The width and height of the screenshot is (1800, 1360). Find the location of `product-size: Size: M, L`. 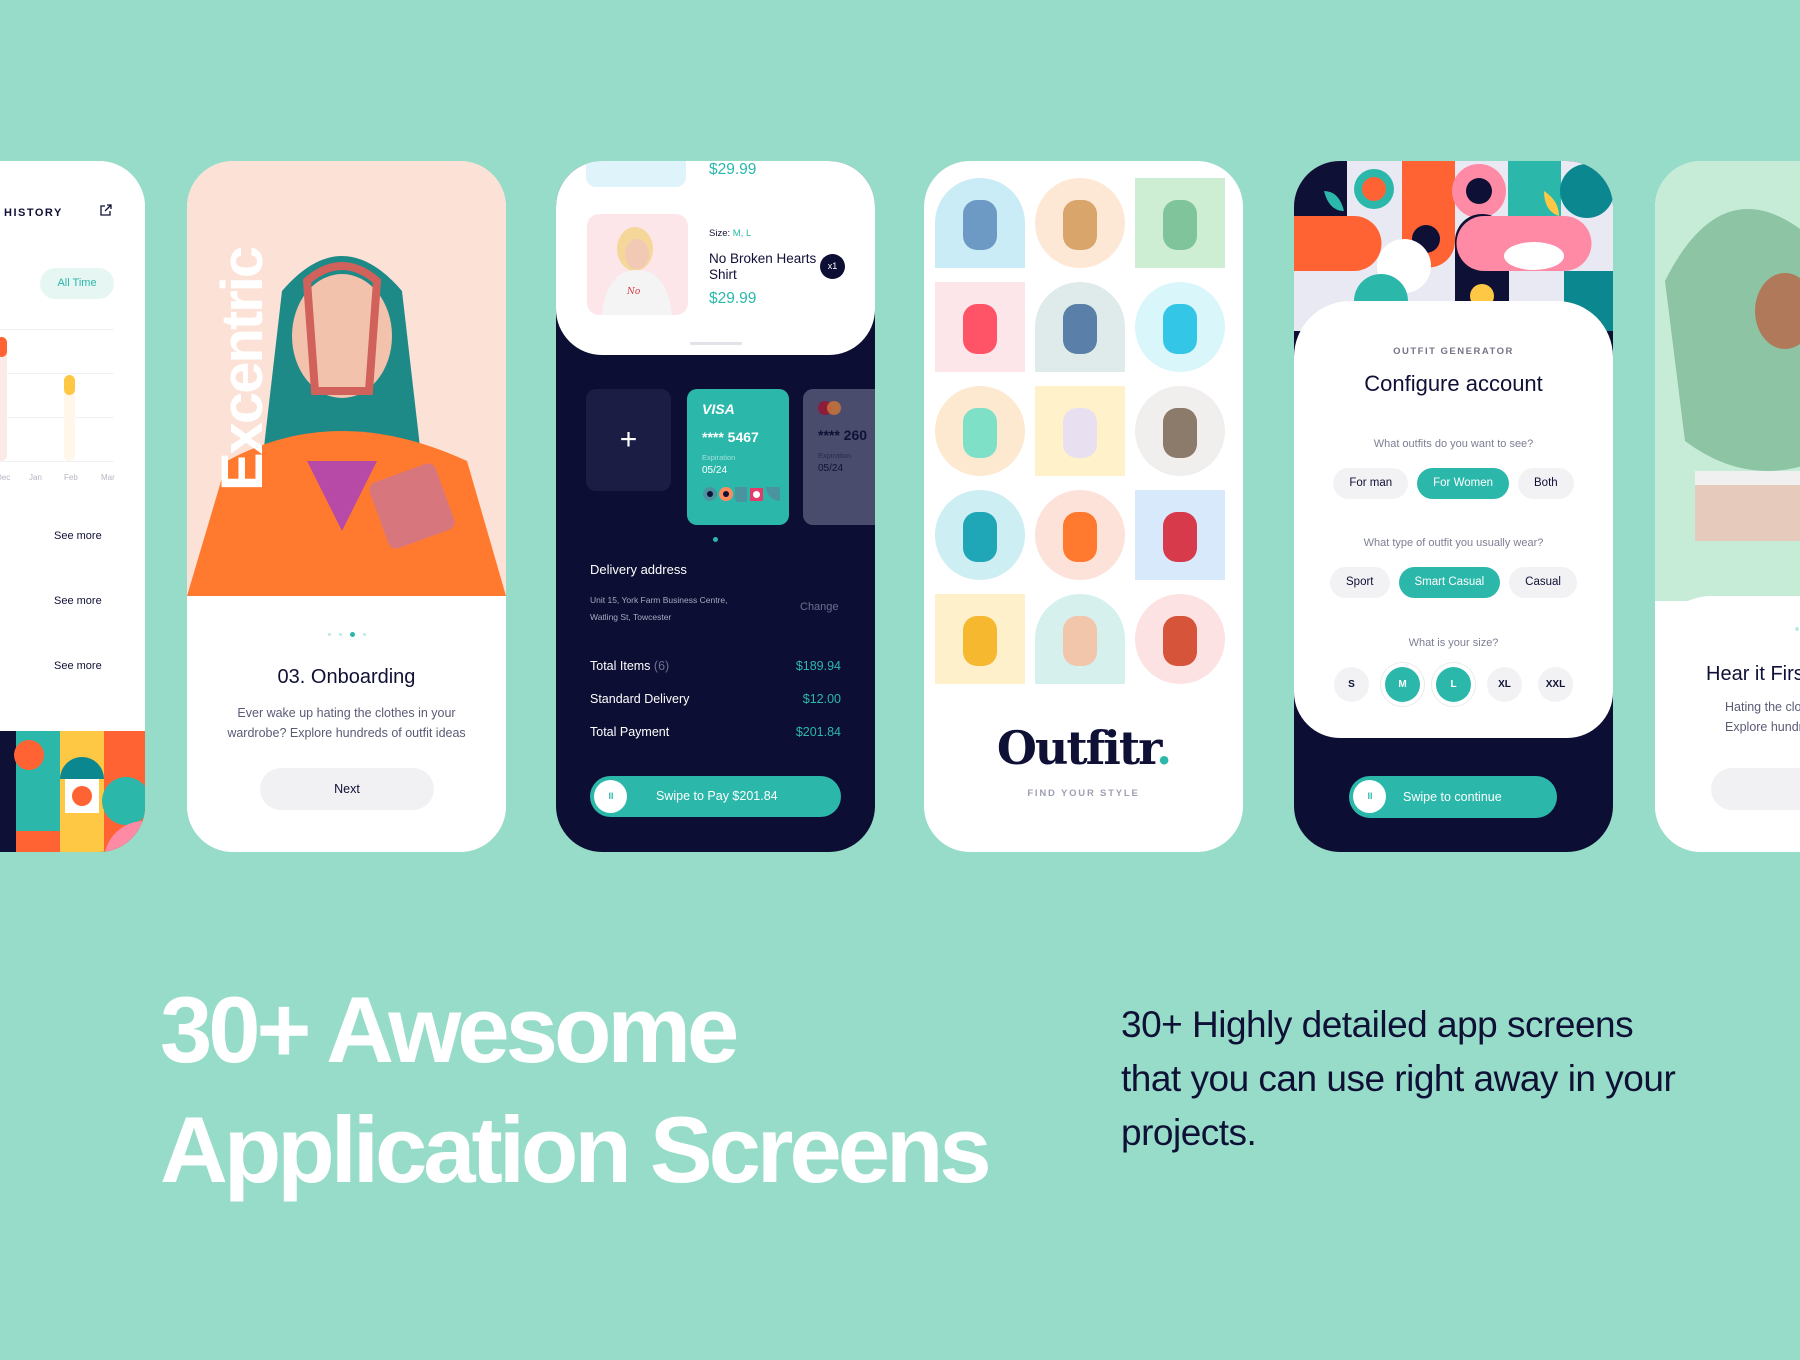

product-size: Size: M, L is located at coordinates (730, 233).